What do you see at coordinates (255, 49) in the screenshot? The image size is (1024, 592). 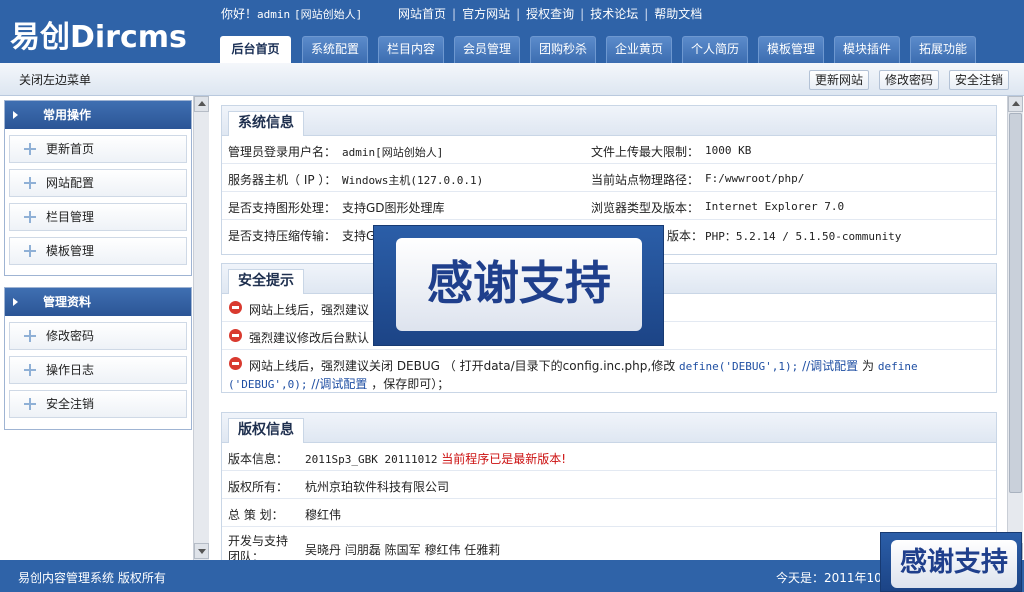 I see `tab-admin-home: 后台首页` at bounding box center [255, 49].